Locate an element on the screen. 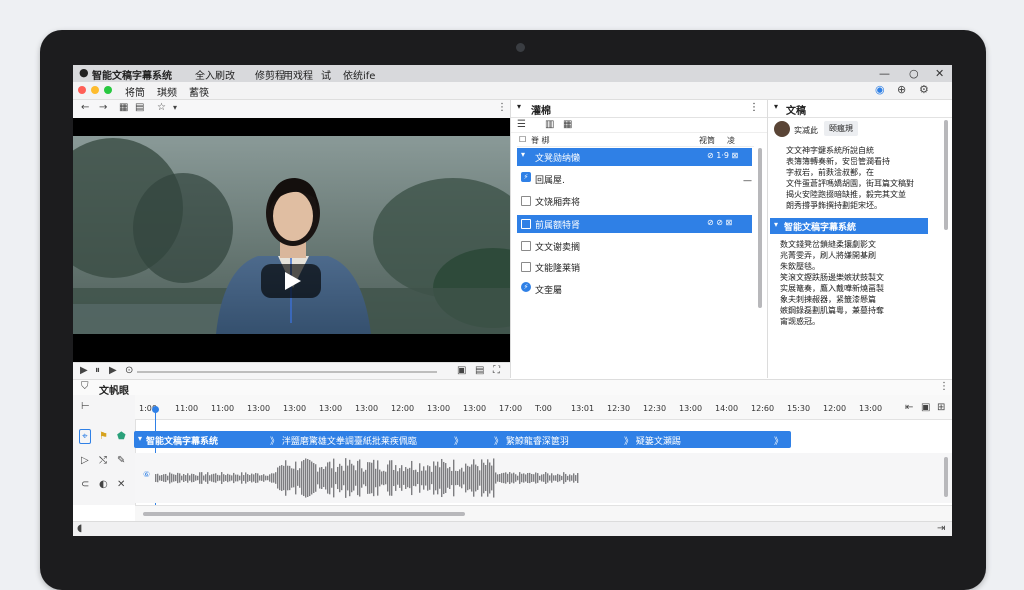  split-icon: ⤭ is located at coordinates (103, 460).